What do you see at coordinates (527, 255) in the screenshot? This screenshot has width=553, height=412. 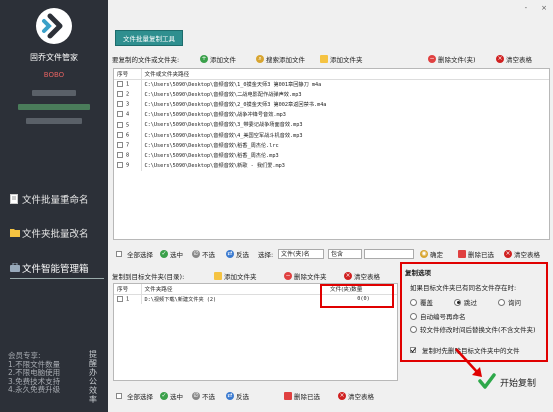 I see `button-label: 清空表格` at bounding box center [527, 255].